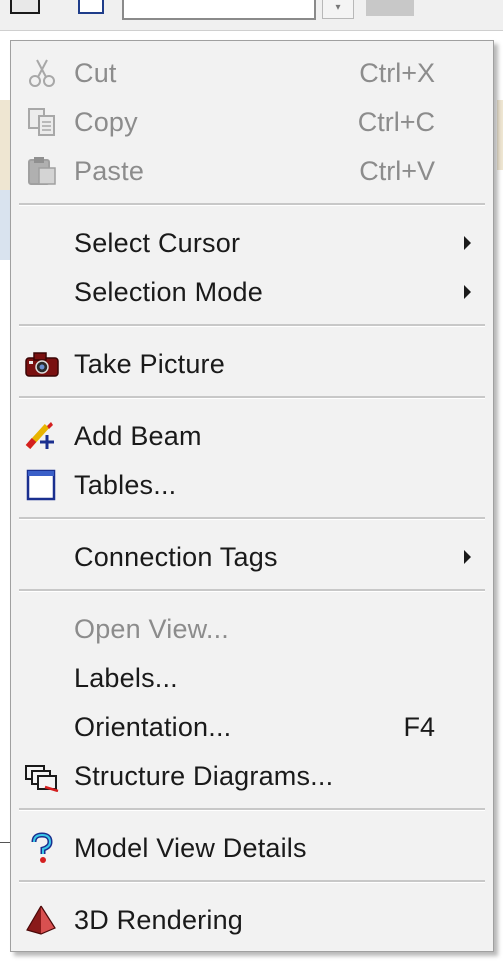 Image resolution: width=503 pixels, height=977 pixels. What do you see at coordinates (176, 557) in the screenshot?
I see `menu-item-label: Connection Tags` at bounding box center [176, 557].